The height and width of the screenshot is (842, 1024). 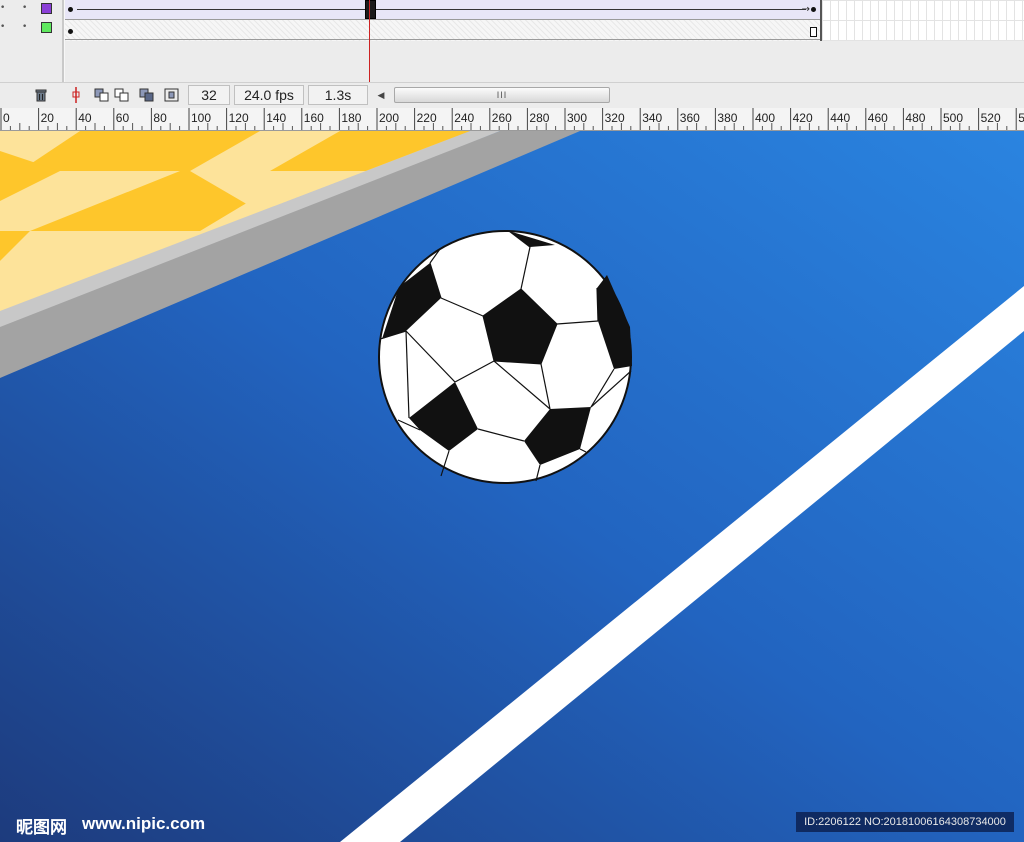 What do you see at coordinates (923, 20) in the screenshot?
I see `empty-frame-grid` at bounding box center [923, 20].